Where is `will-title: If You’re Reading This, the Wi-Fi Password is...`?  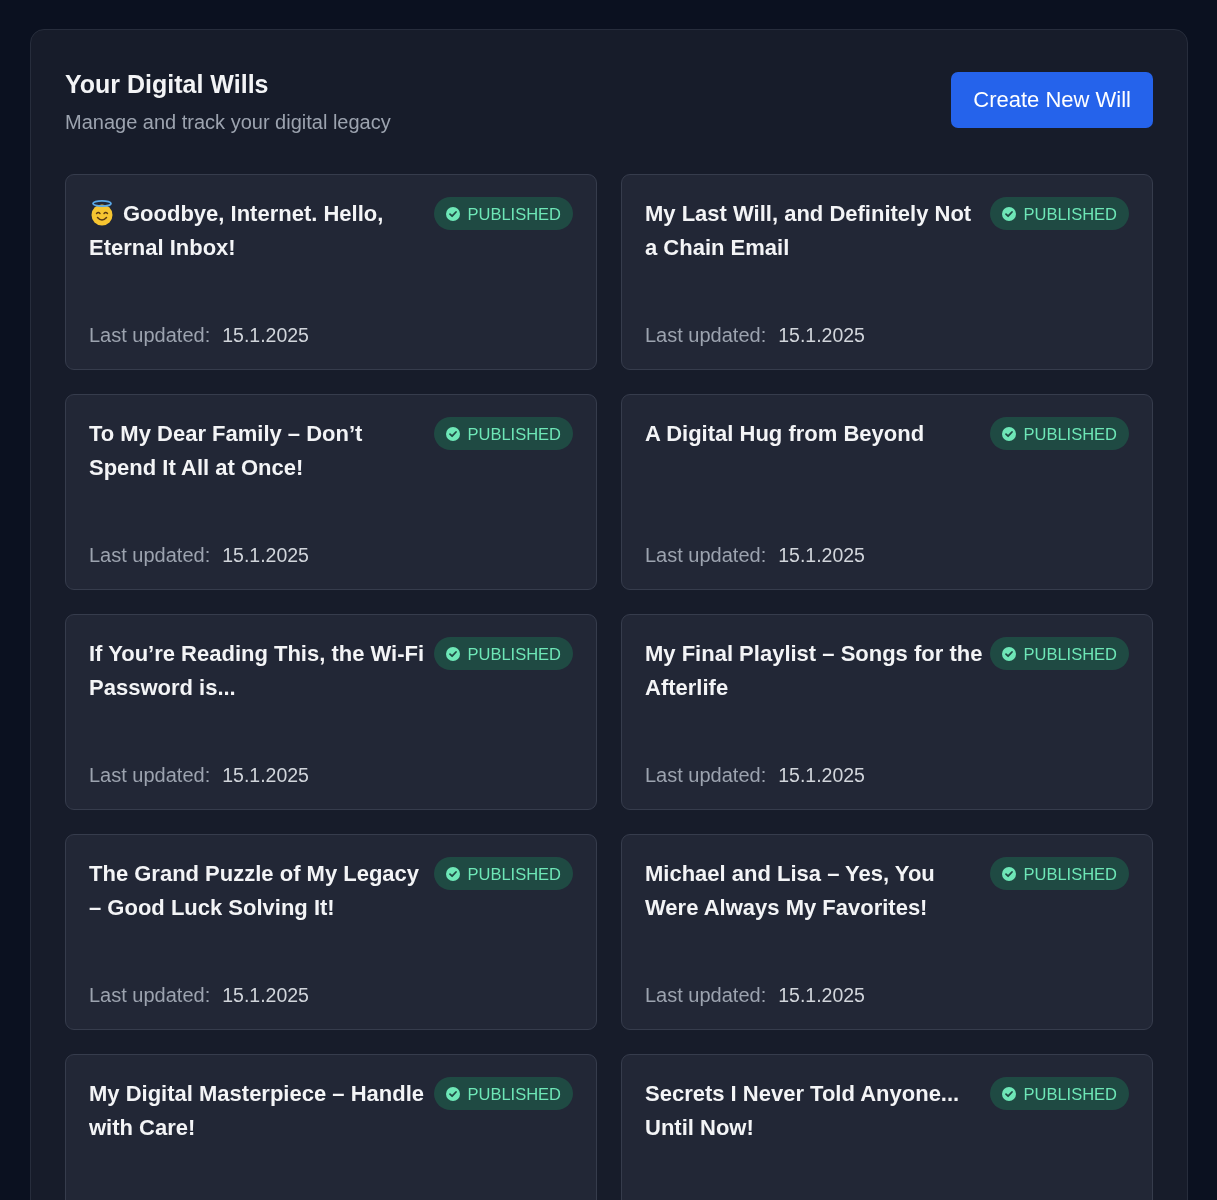 will-title: If You’re Reading This, the Wi-Fi Password is... is located at coordinates (257, 670).